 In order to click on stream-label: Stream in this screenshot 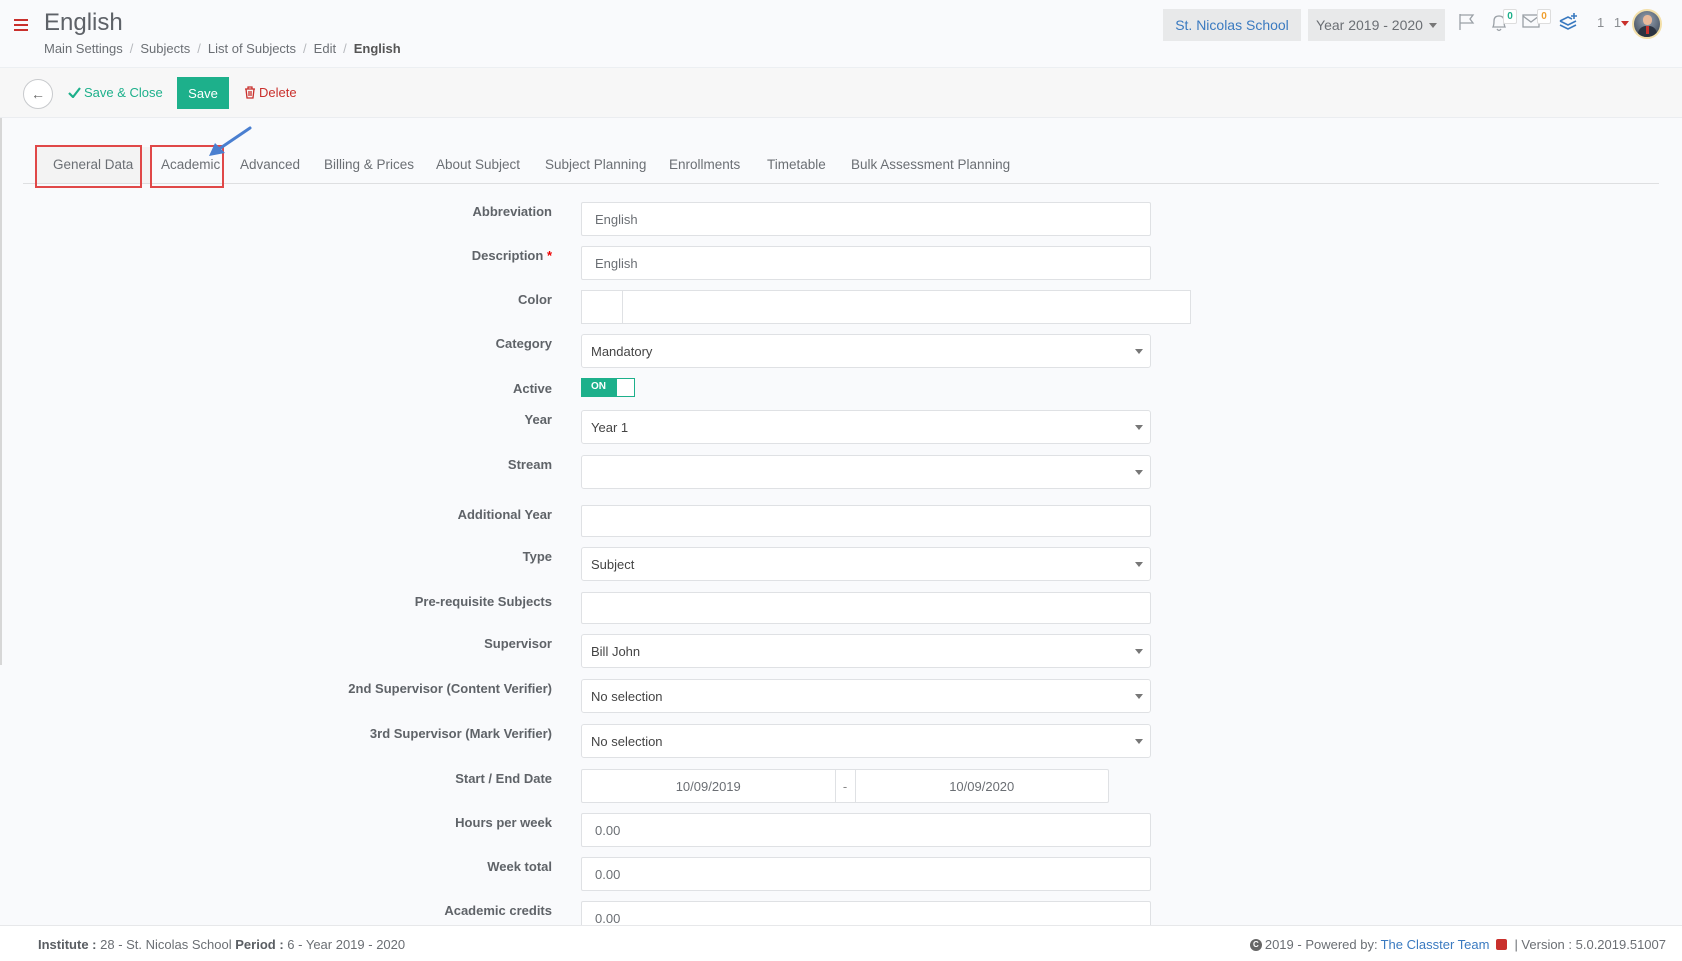, I will do `click(529, 464)`.